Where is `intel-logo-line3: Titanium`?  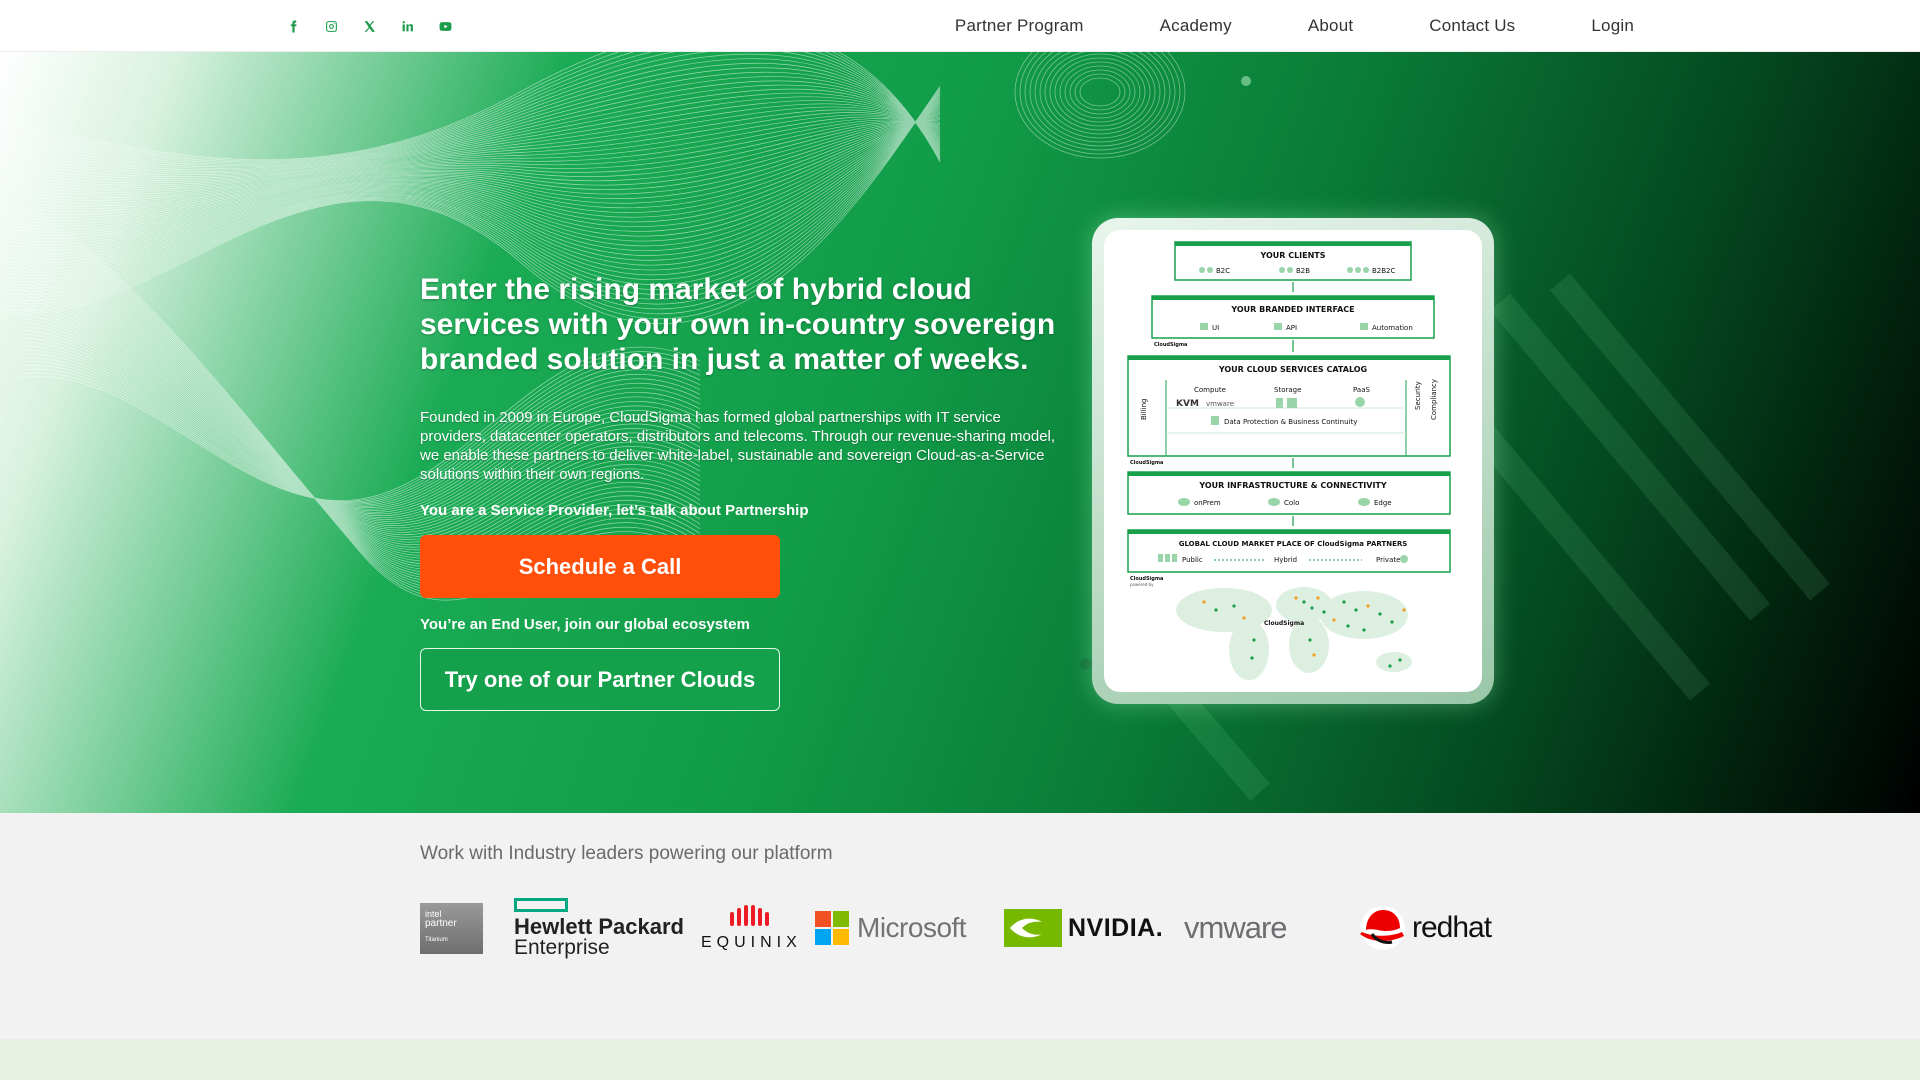
intel-logo-line3: Titanium is located at coordinates (436, 939).